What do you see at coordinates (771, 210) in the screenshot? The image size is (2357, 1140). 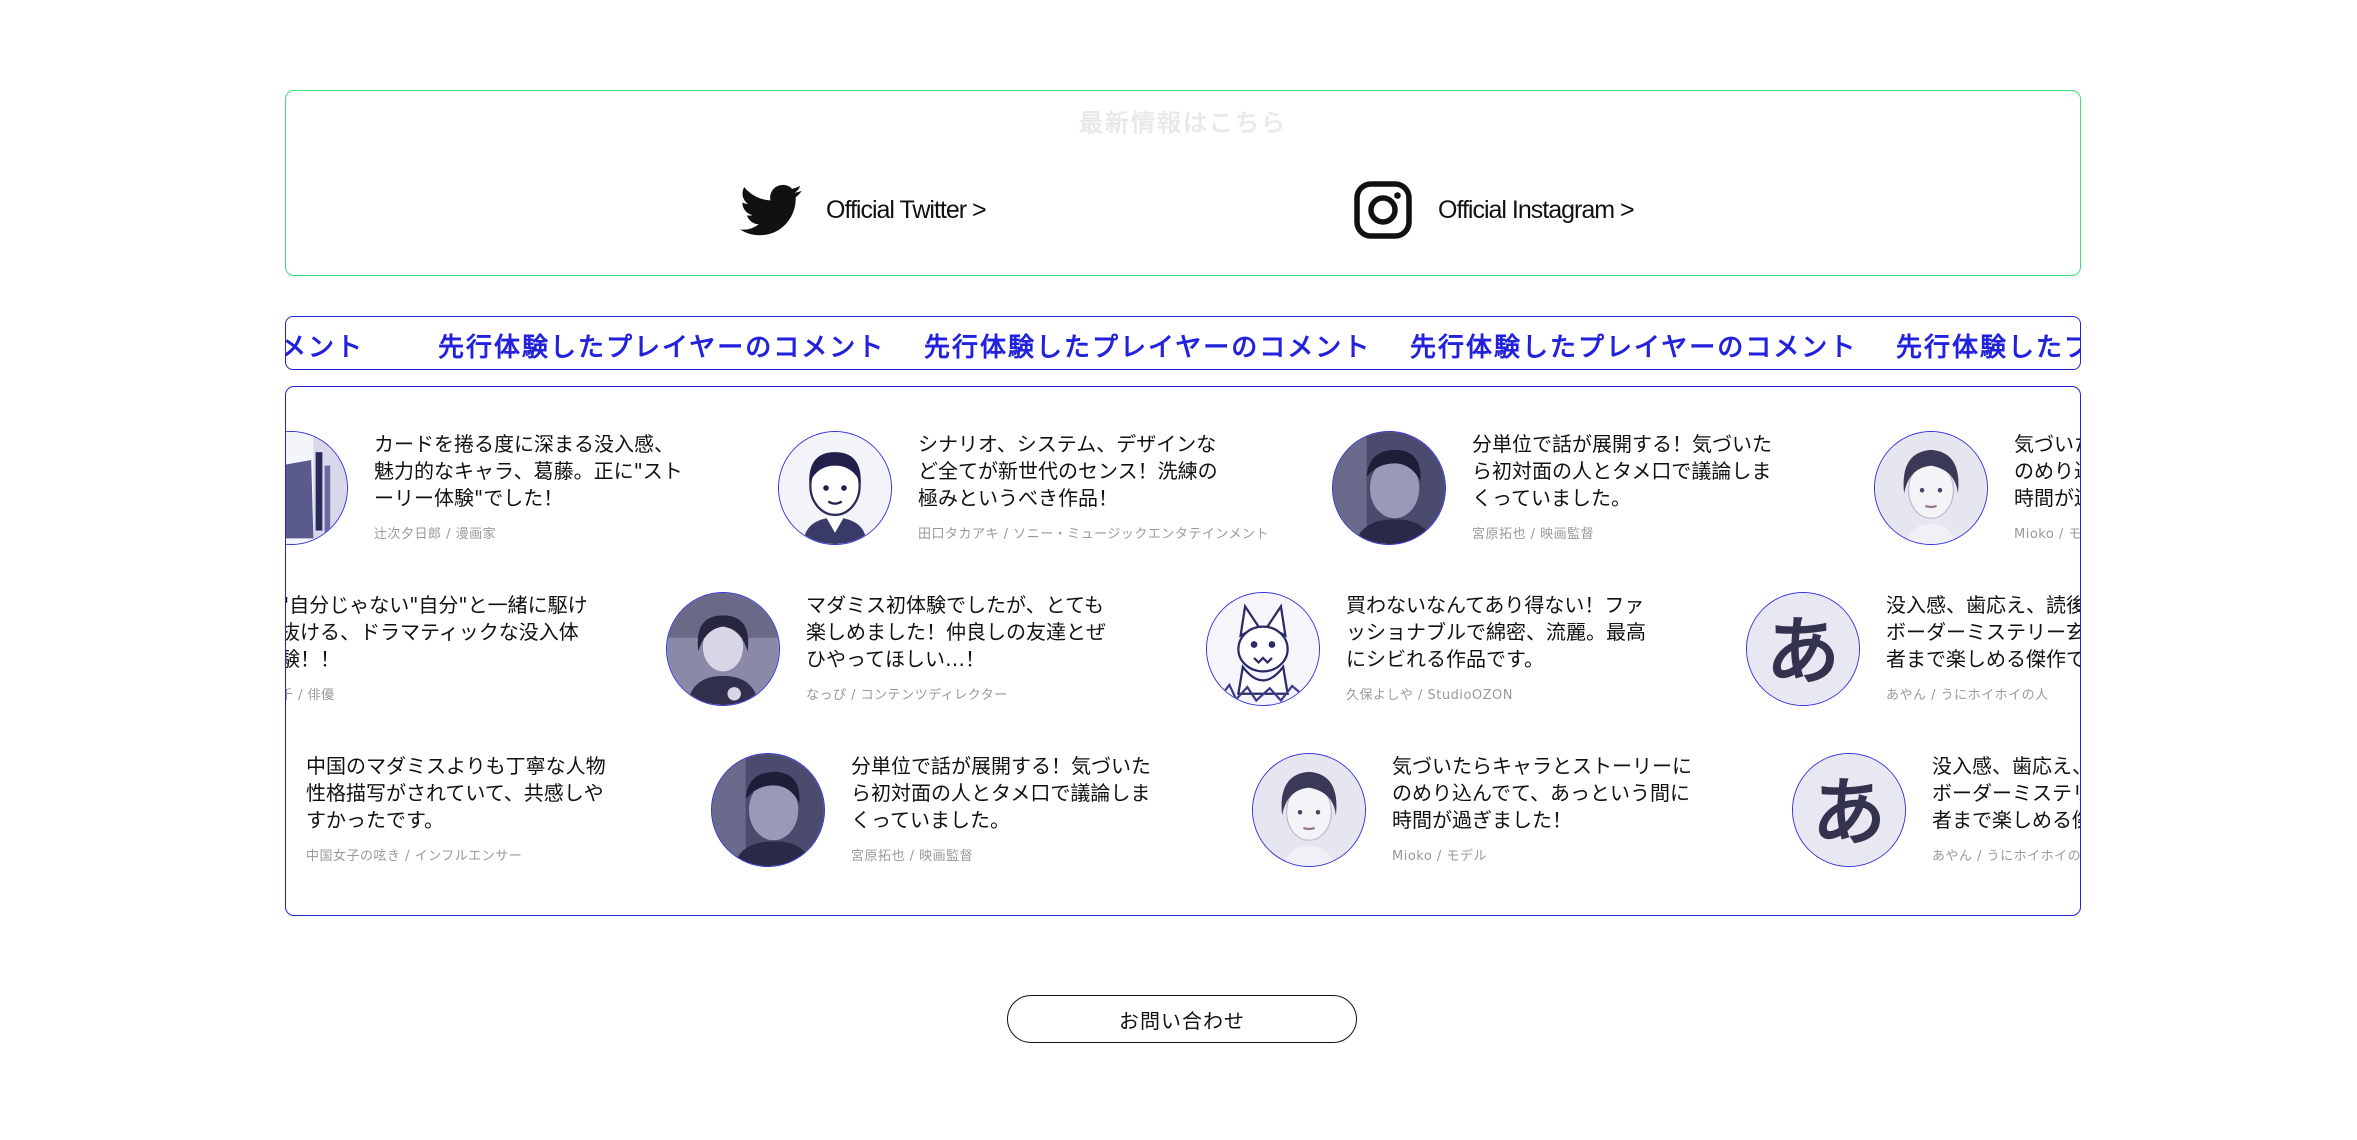 I see `twitter-bird-icon` at bounding box center [771, 210].